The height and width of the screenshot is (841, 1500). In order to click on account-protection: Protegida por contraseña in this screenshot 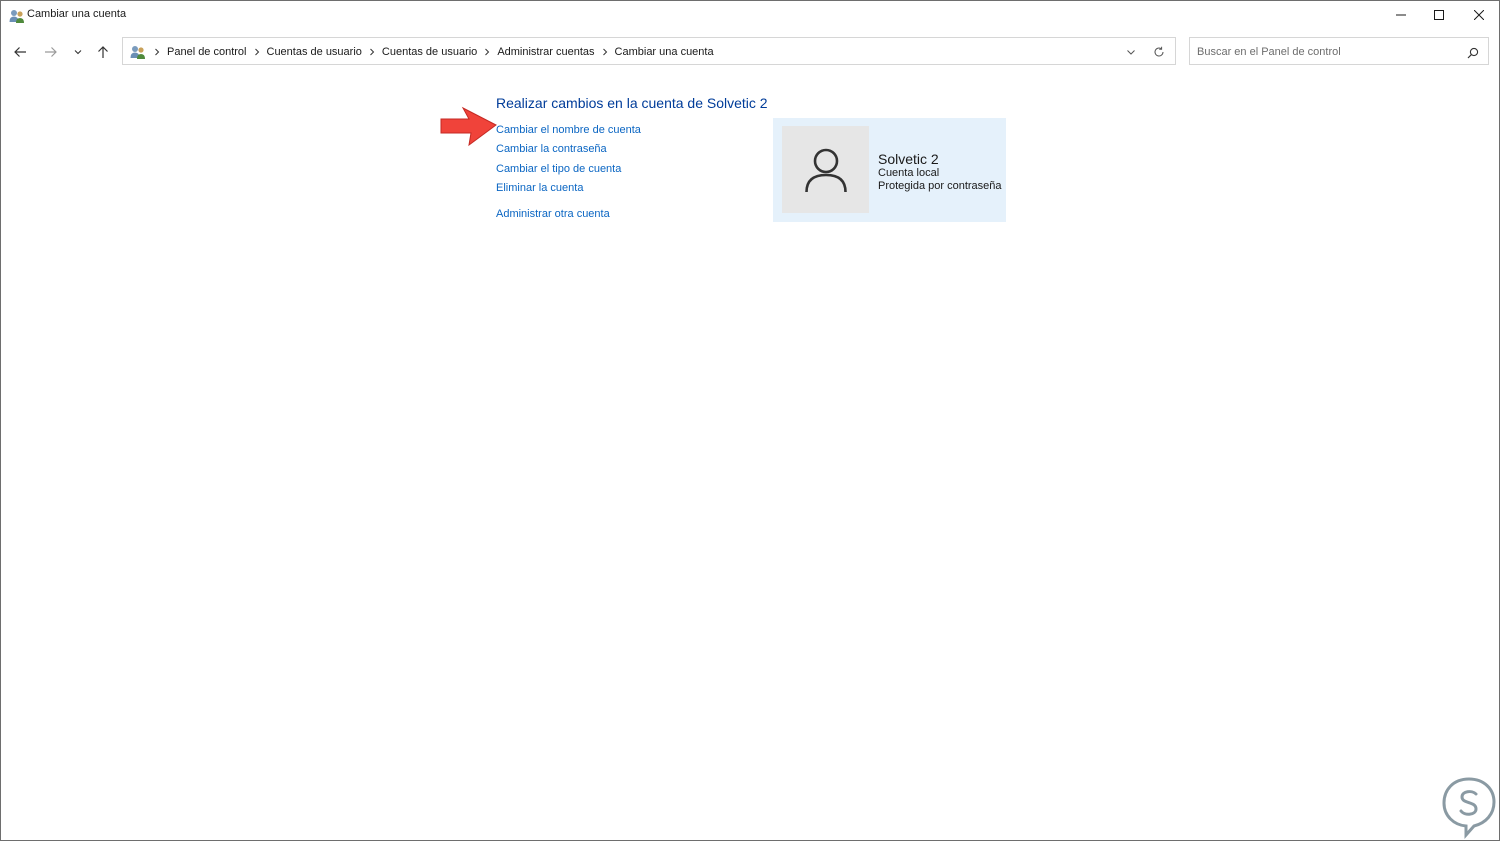, I will do `click(940, 186)`.